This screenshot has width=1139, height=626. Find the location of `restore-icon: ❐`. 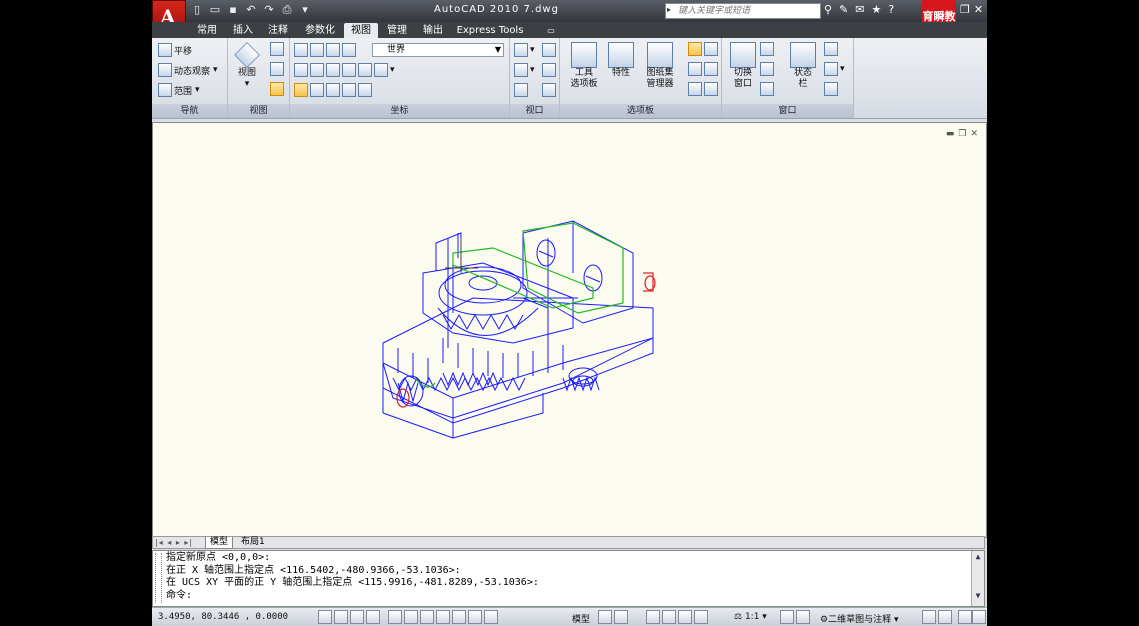

restore-icon: ❐ is located at coordinates (965, 9).